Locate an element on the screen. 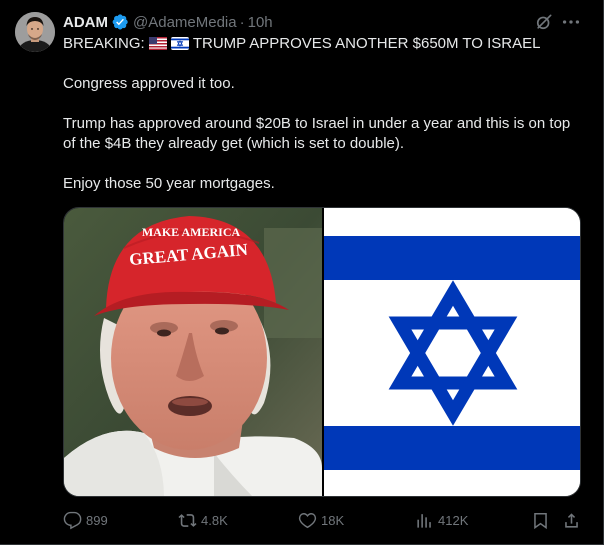 This screenshot has width=604, height=545. views-icon is located at coordinates (424, 520).